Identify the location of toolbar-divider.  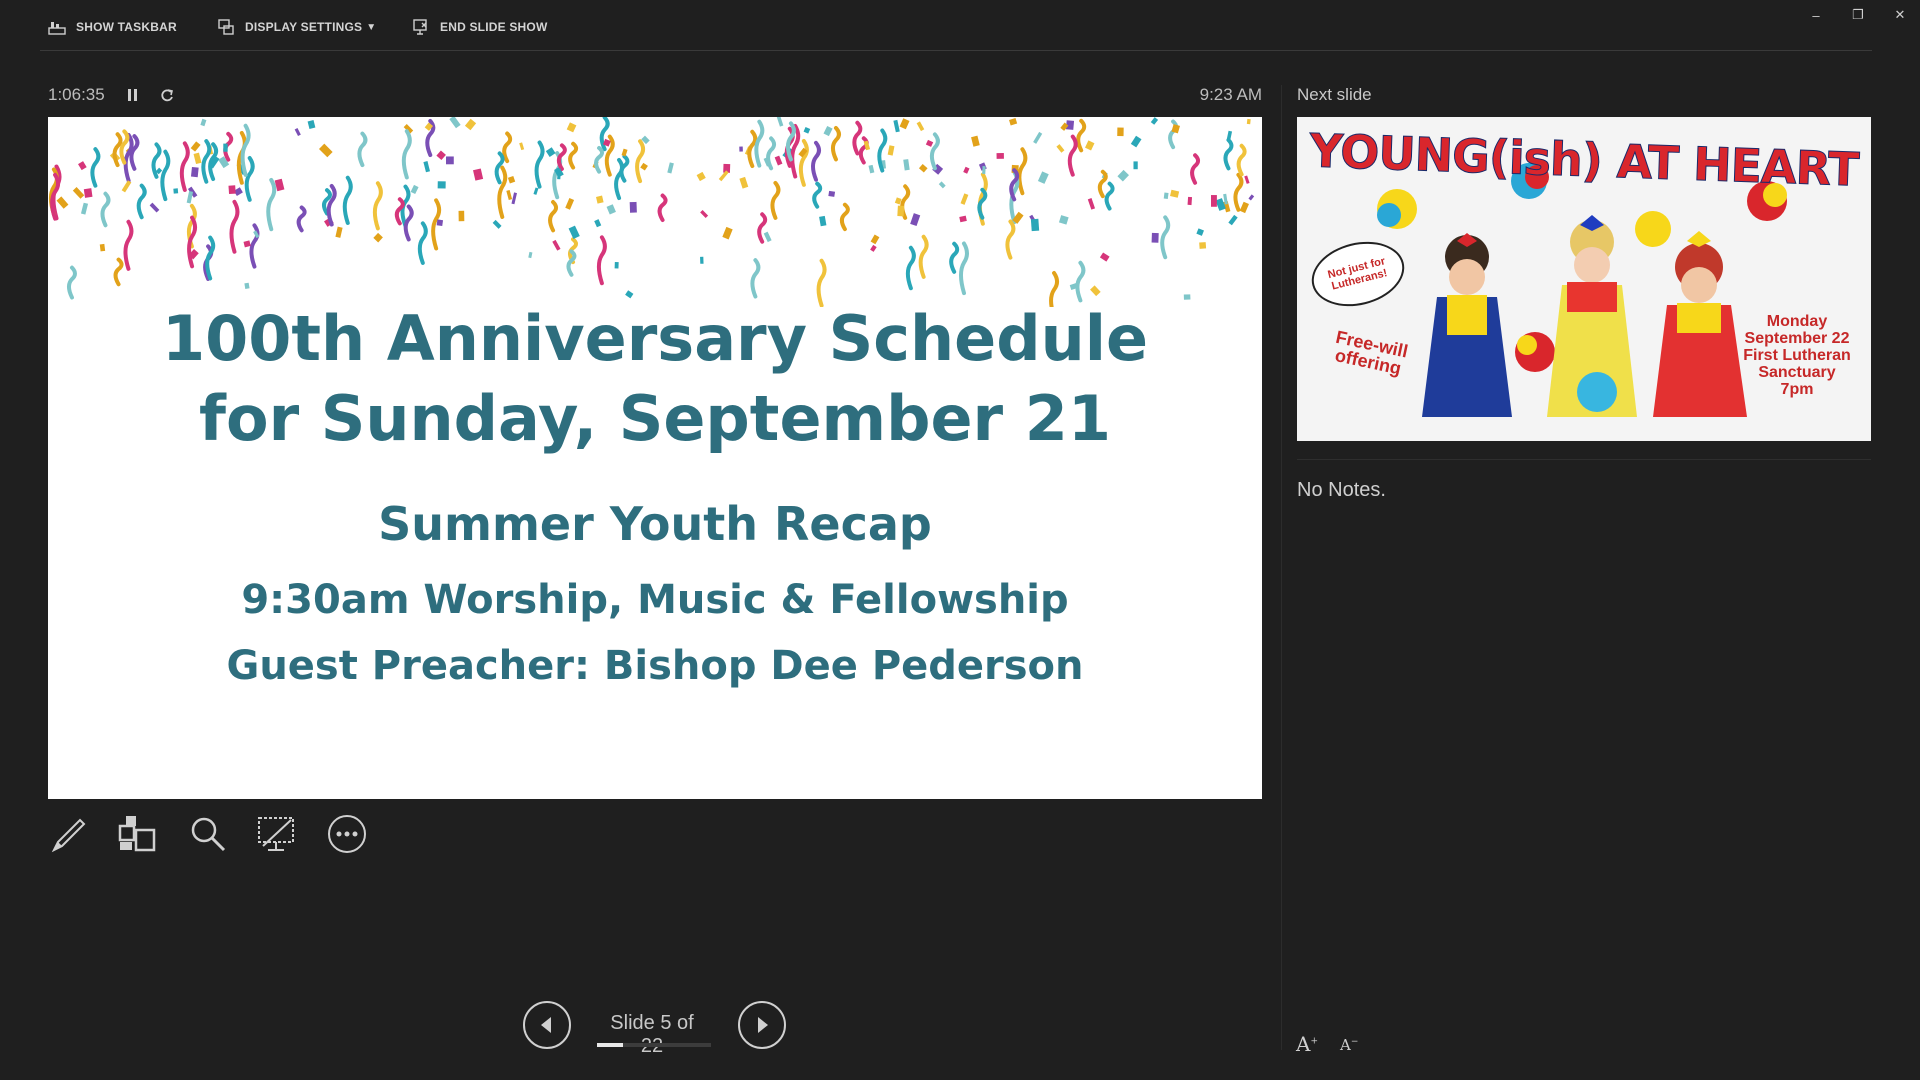
(956, 50).